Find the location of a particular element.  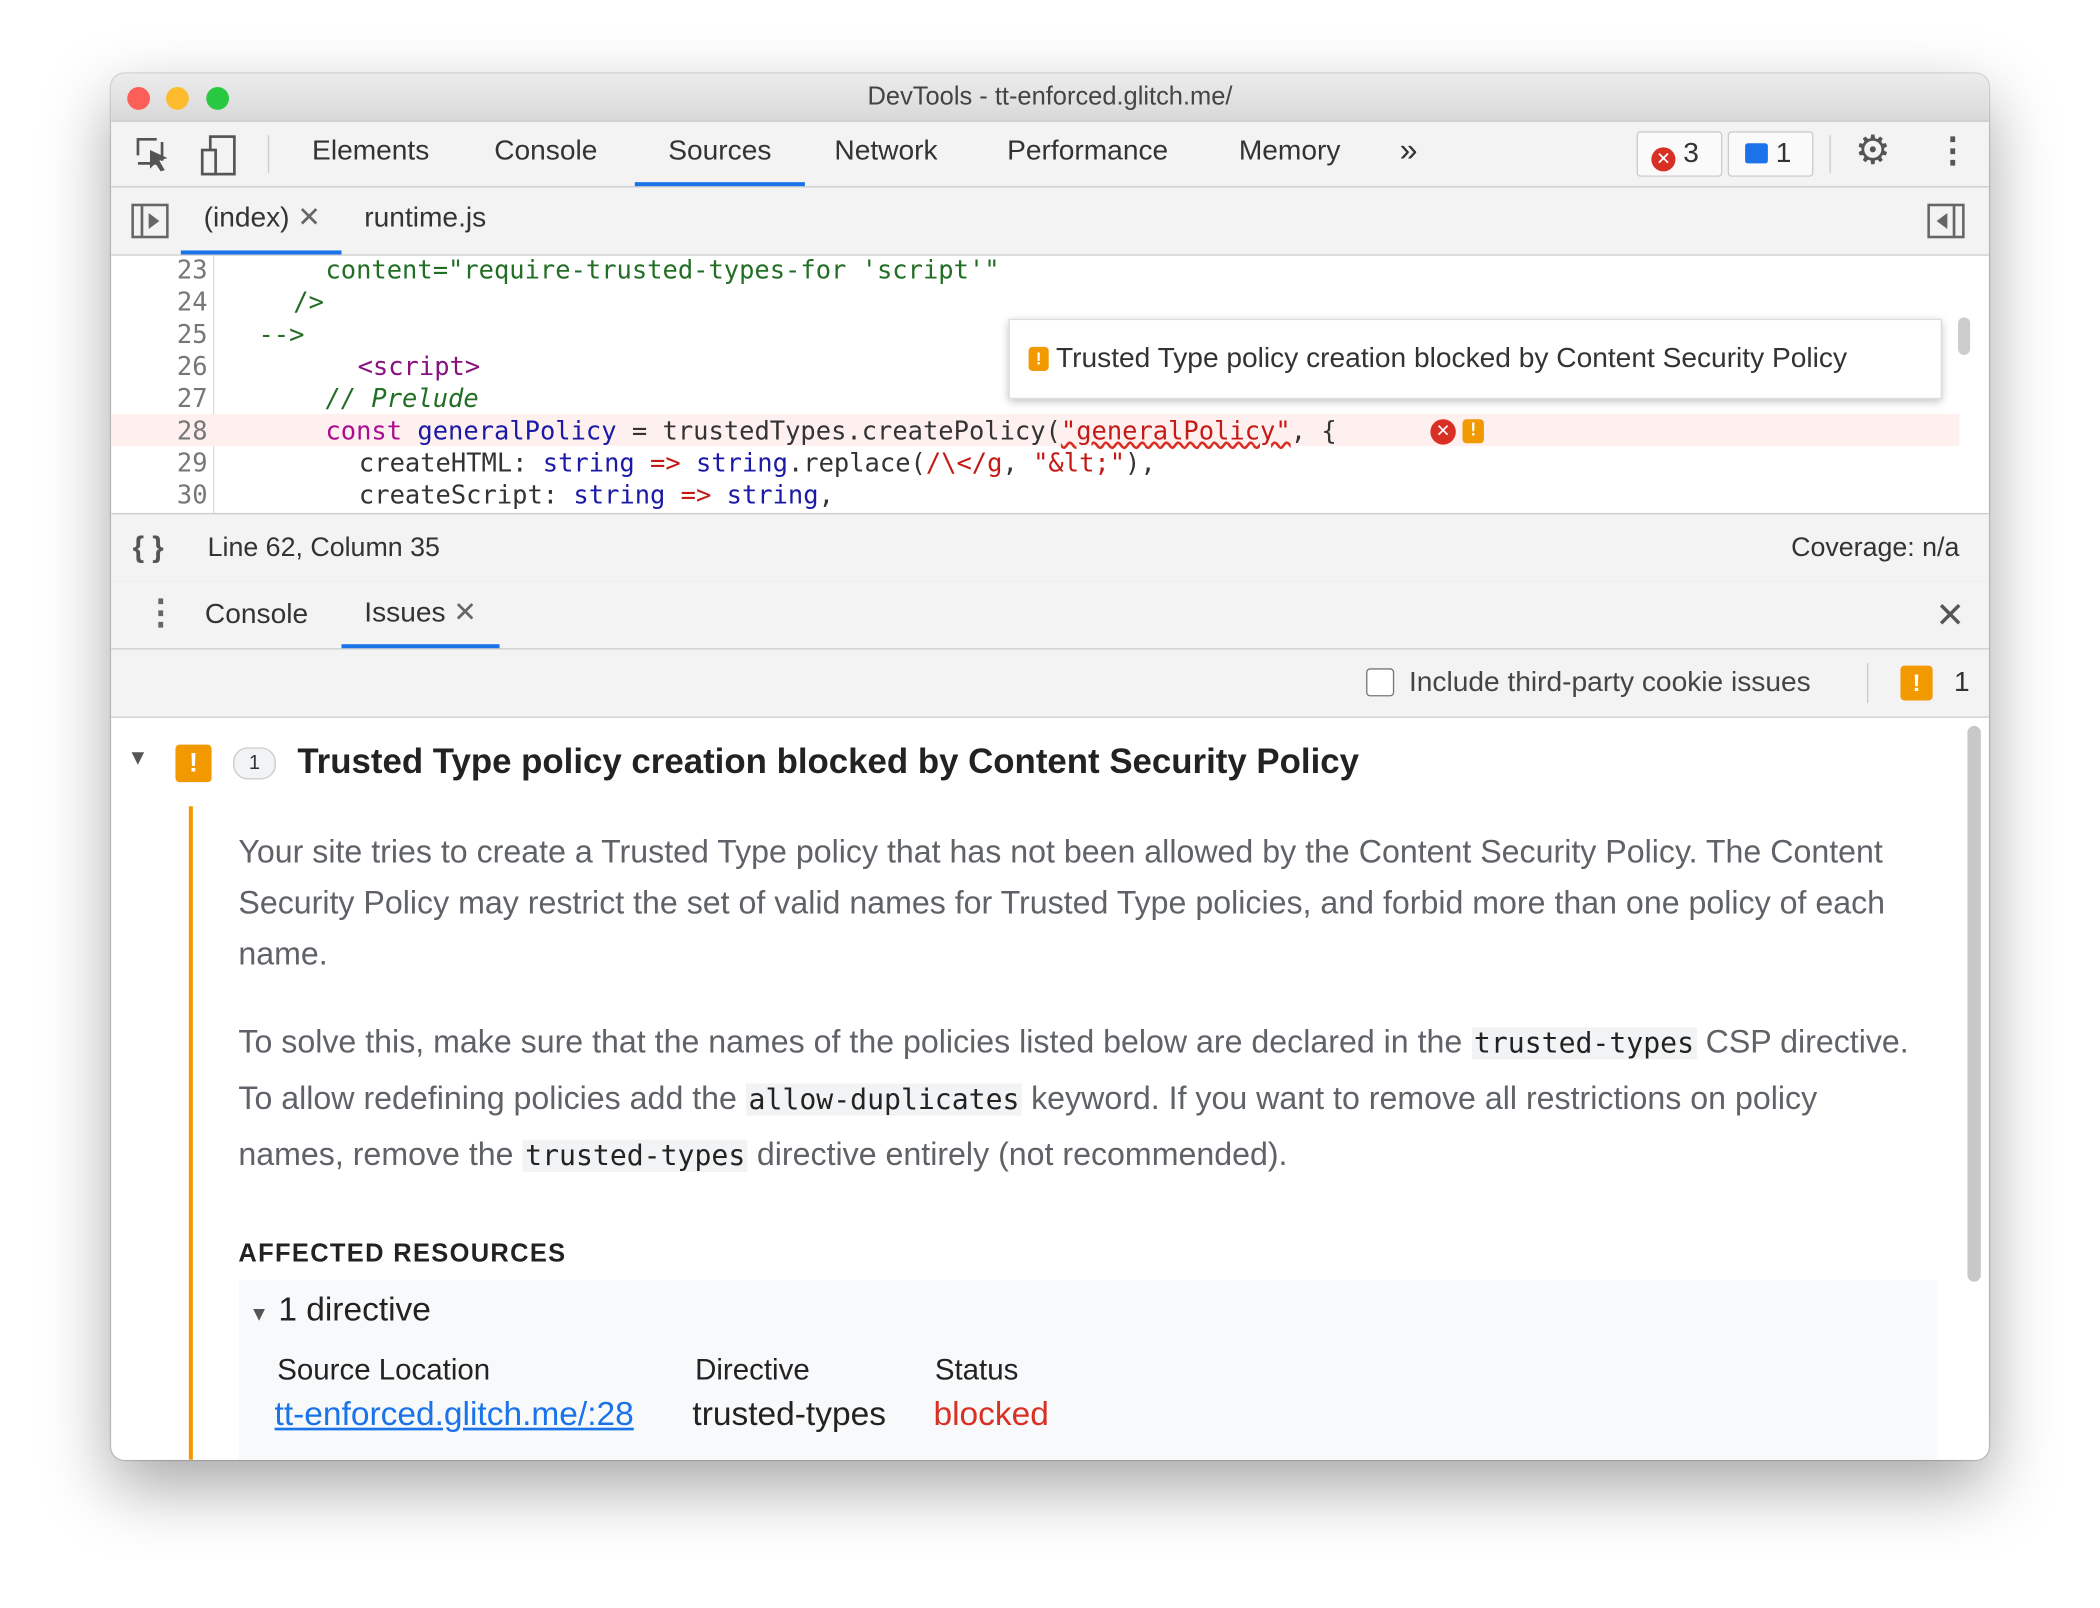

line-number: 25 is located at coordinates (192, 335).